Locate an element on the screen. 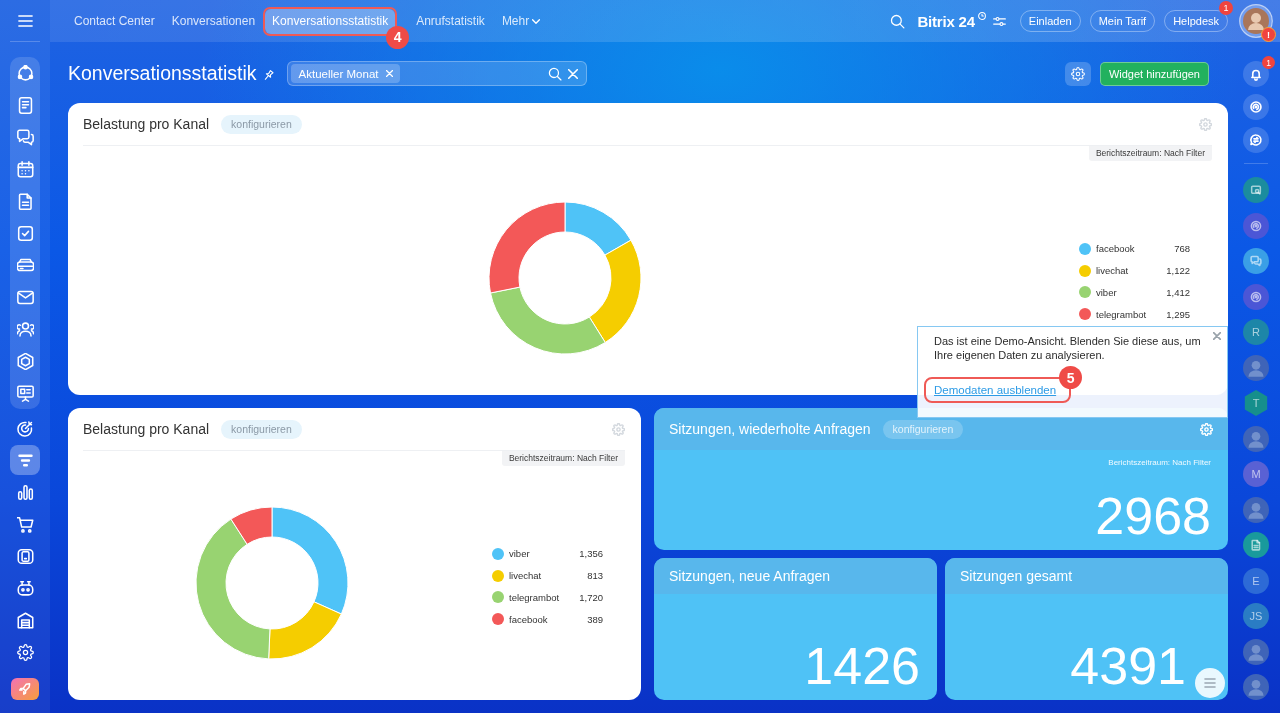  nav-tab: Anrufstatistik is located at coordinates (450, 21).